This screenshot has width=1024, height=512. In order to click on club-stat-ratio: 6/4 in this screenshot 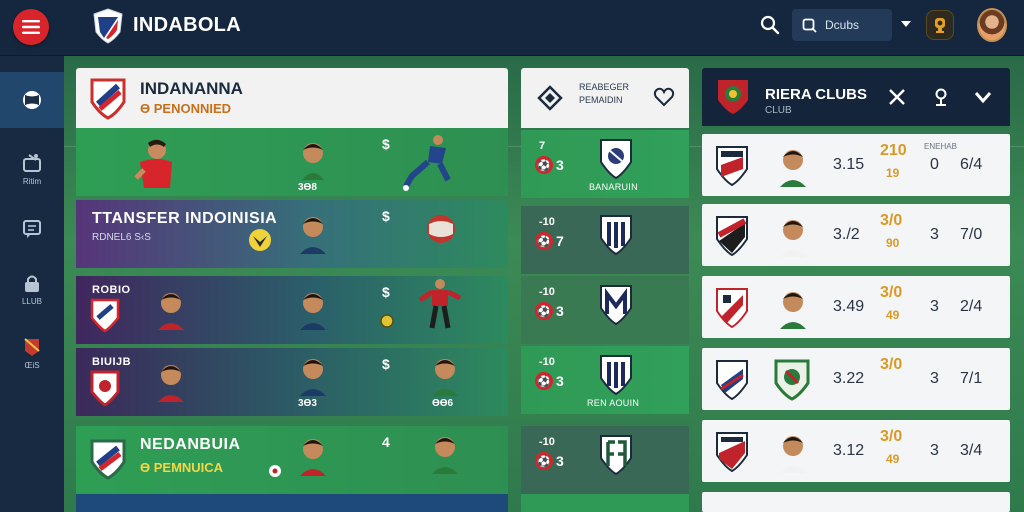, I will do `click(971, 164)`.